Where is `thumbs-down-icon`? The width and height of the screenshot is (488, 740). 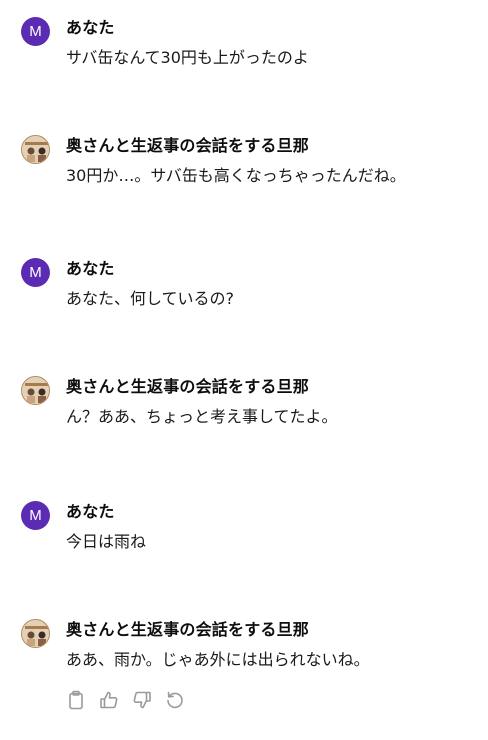 thumbs-down-icon is located at coordinates (142, 700).